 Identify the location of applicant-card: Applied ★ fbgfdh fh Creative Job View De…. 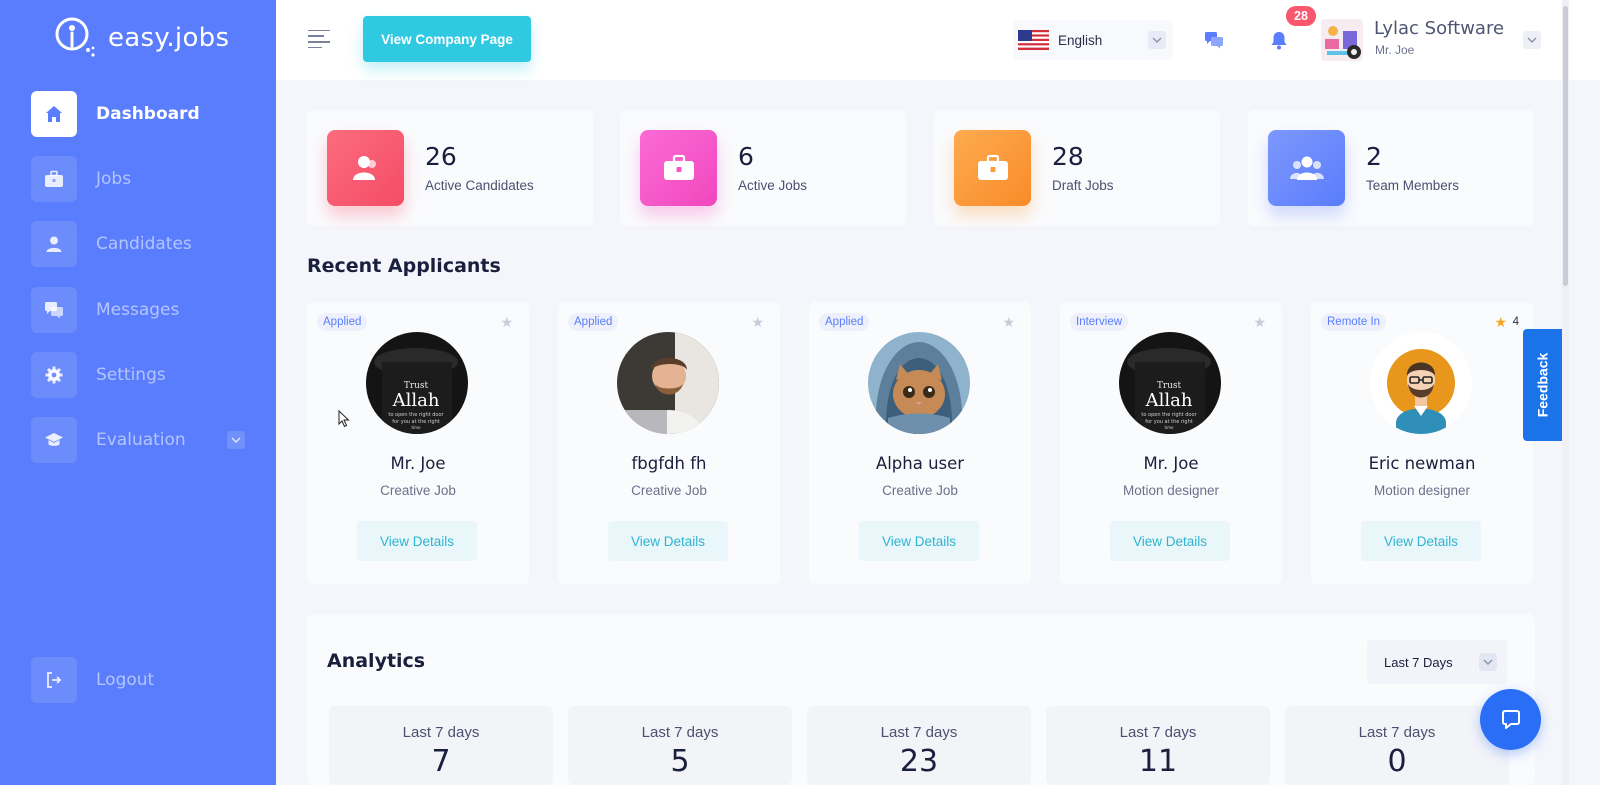
(669, 443).